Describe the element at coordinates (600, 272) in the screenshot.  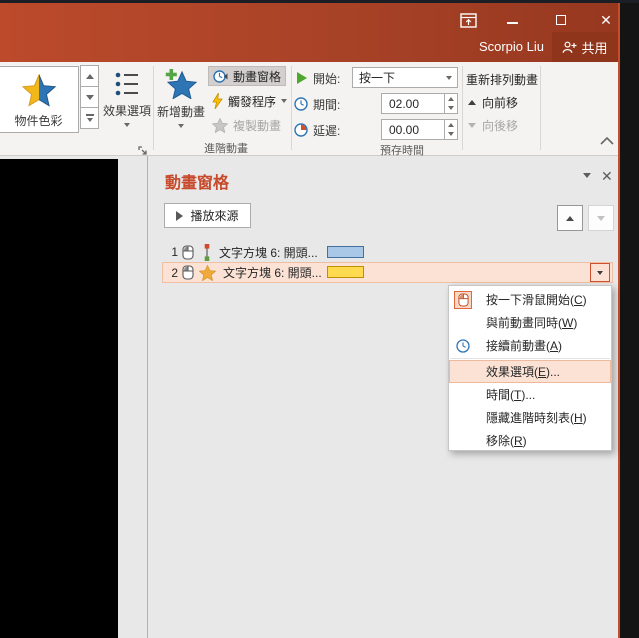
I see `animation-item-dropdown-button` at that location.